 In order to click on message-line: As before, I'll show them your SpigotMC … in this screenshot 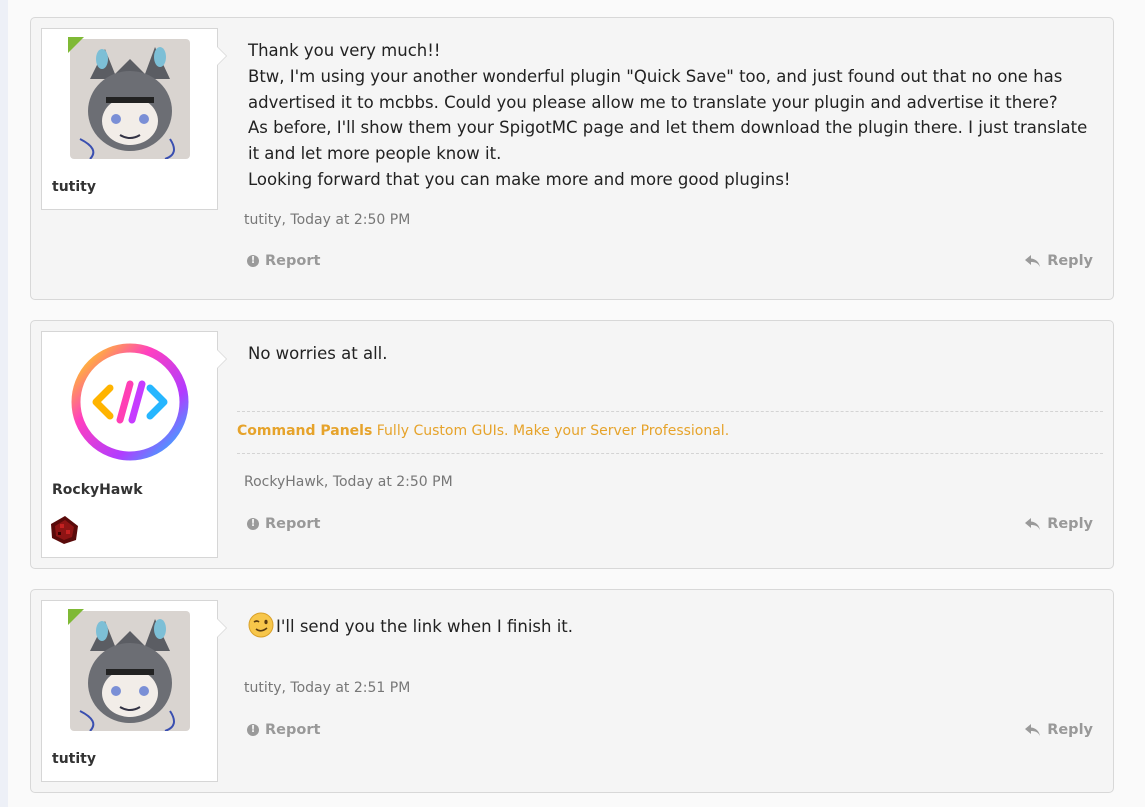, I will do `click(668, 128)`.